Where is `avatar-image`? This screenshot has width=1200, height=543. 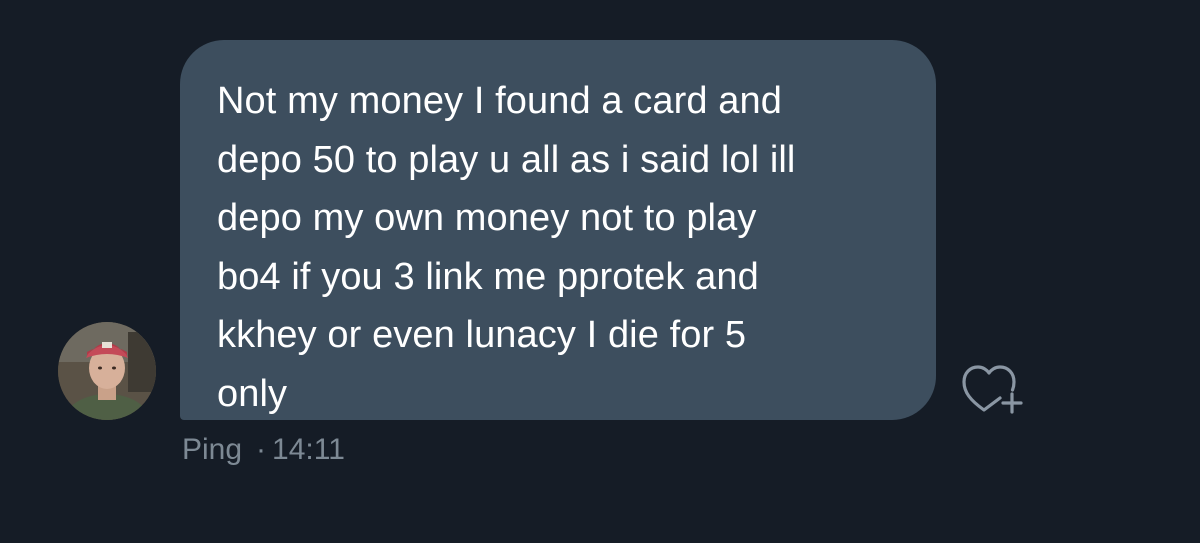
avatar-image is located at coordinates (107, 371).